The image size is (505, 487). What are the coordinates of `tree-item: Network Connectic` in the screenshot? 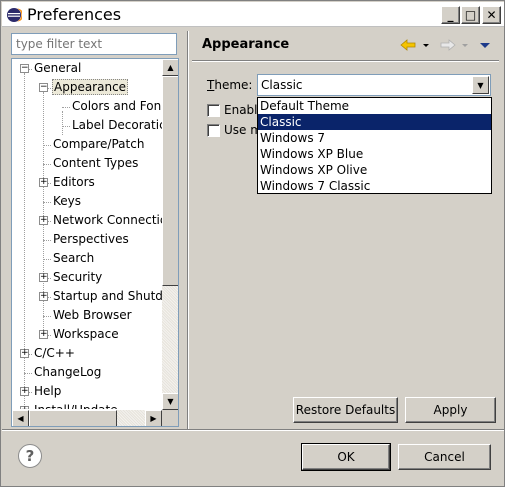 It's located at (107, 220).